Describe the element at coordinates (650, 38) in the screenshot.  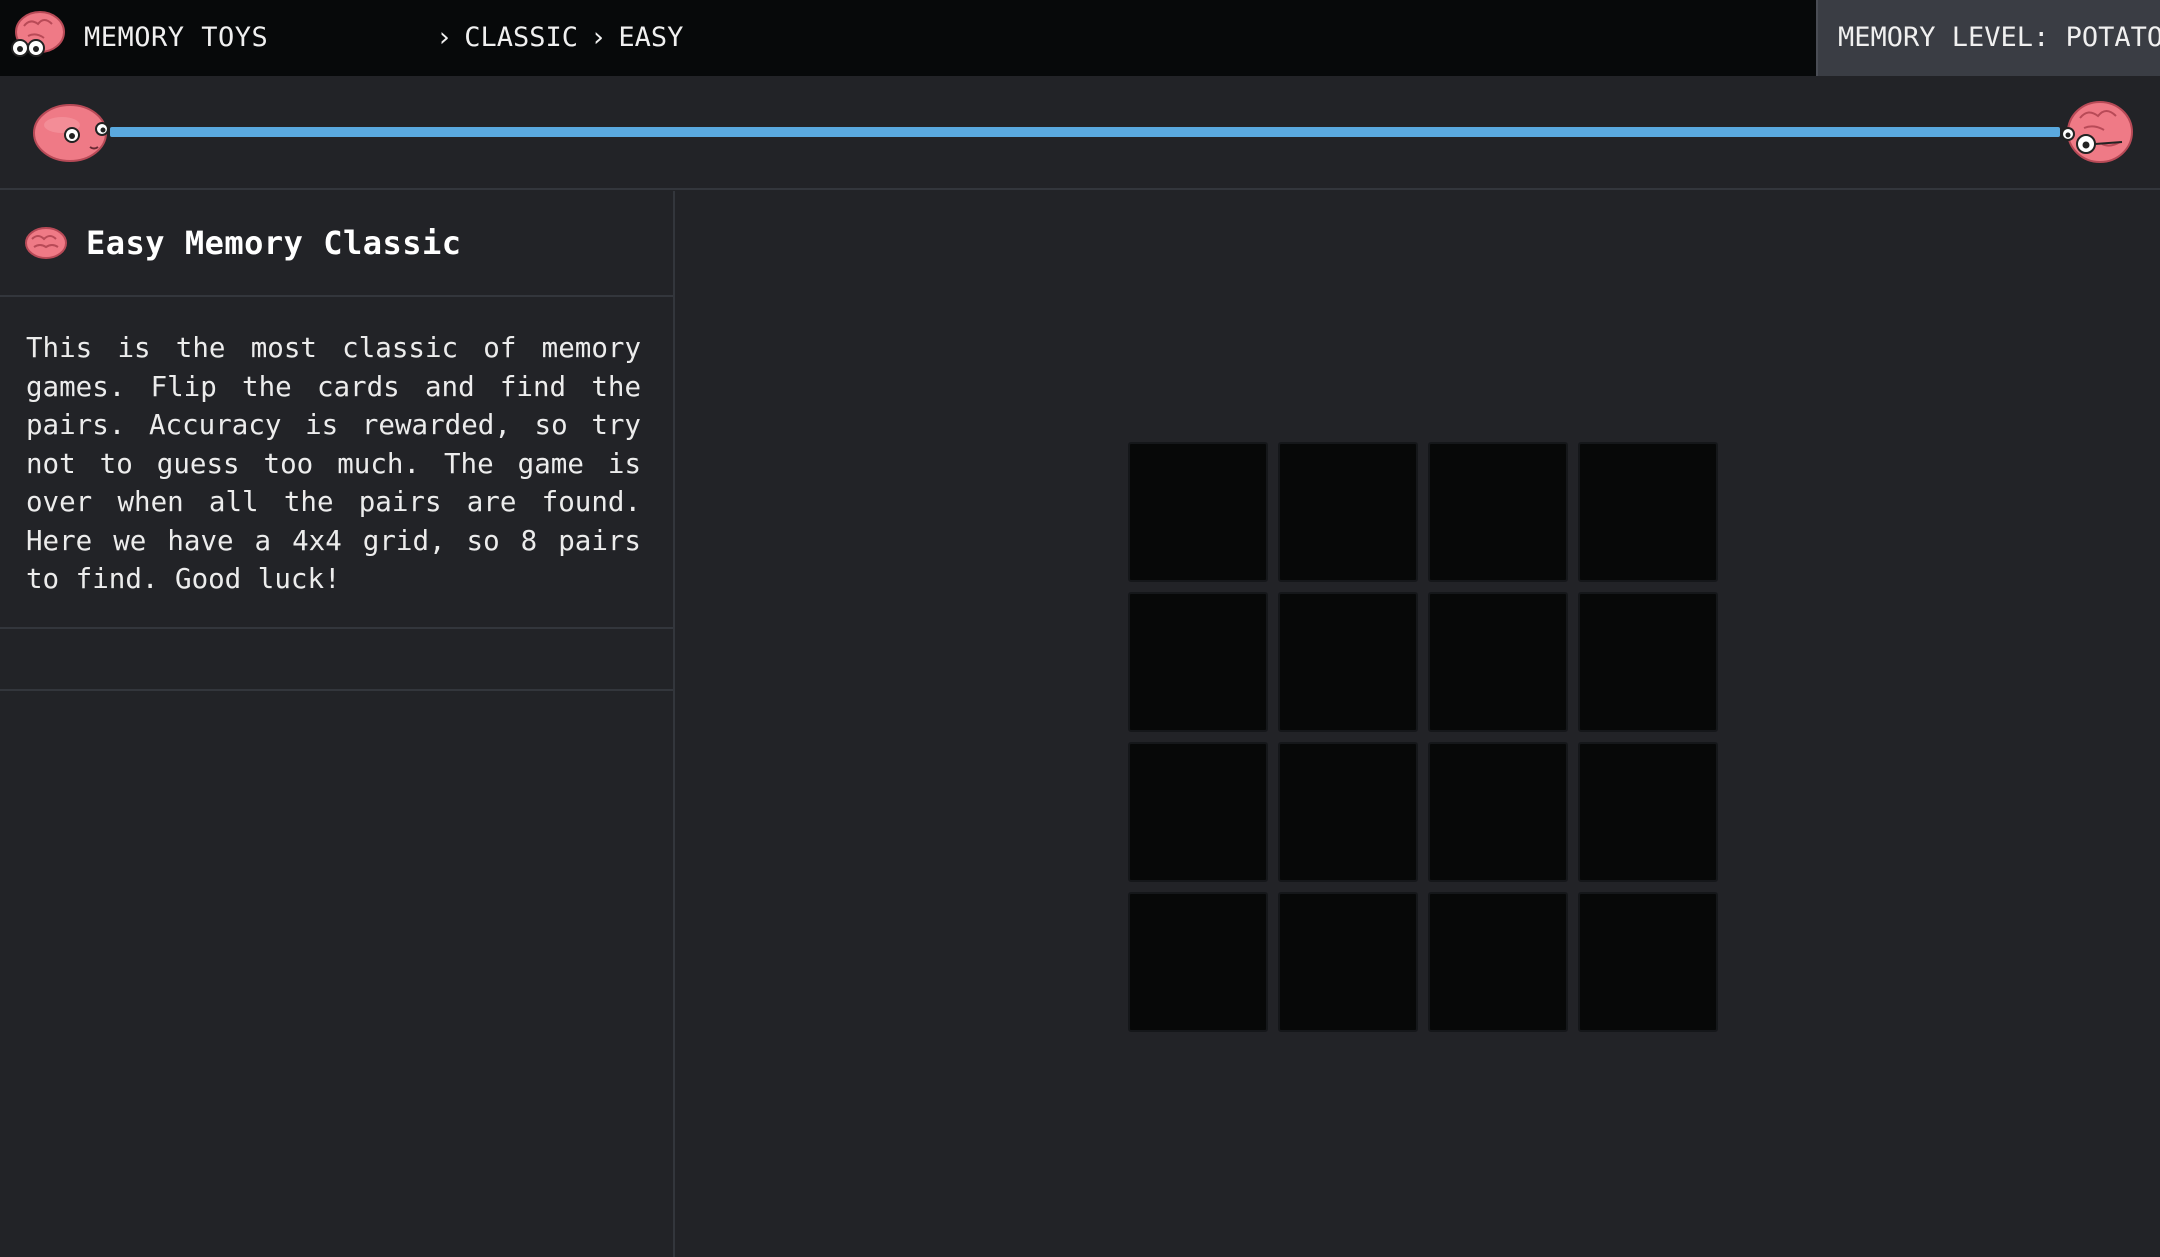
I see `breadcrumb-easy: EASY` at that location.